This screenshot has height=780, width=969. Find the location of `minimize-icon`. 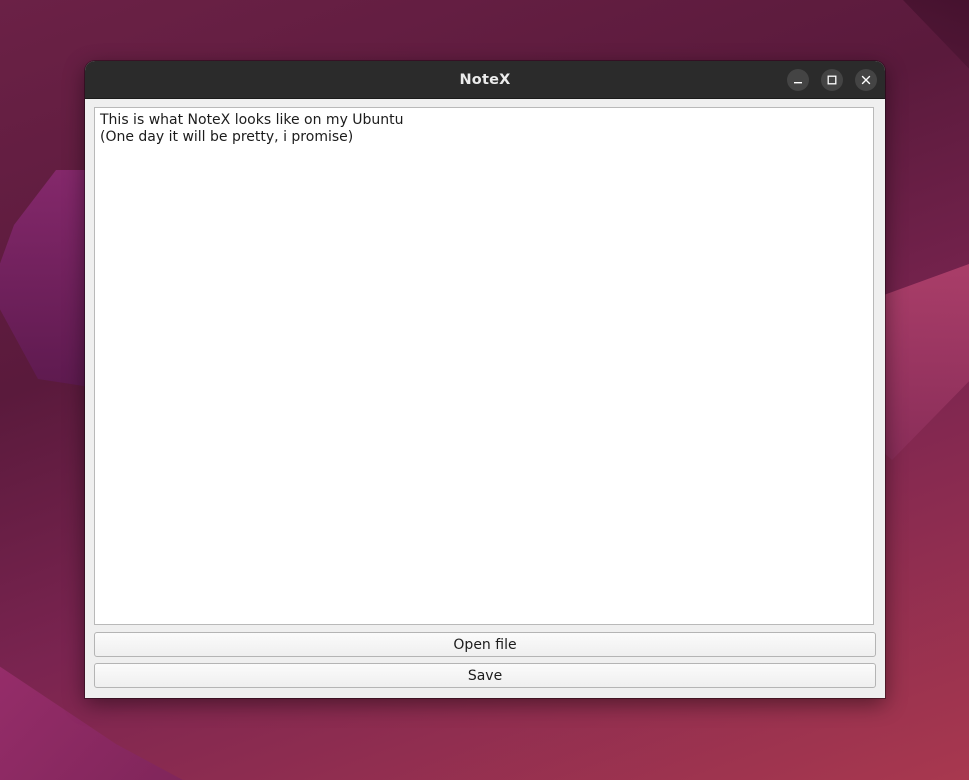

minimize-icon is located at coordinates (798, 80).